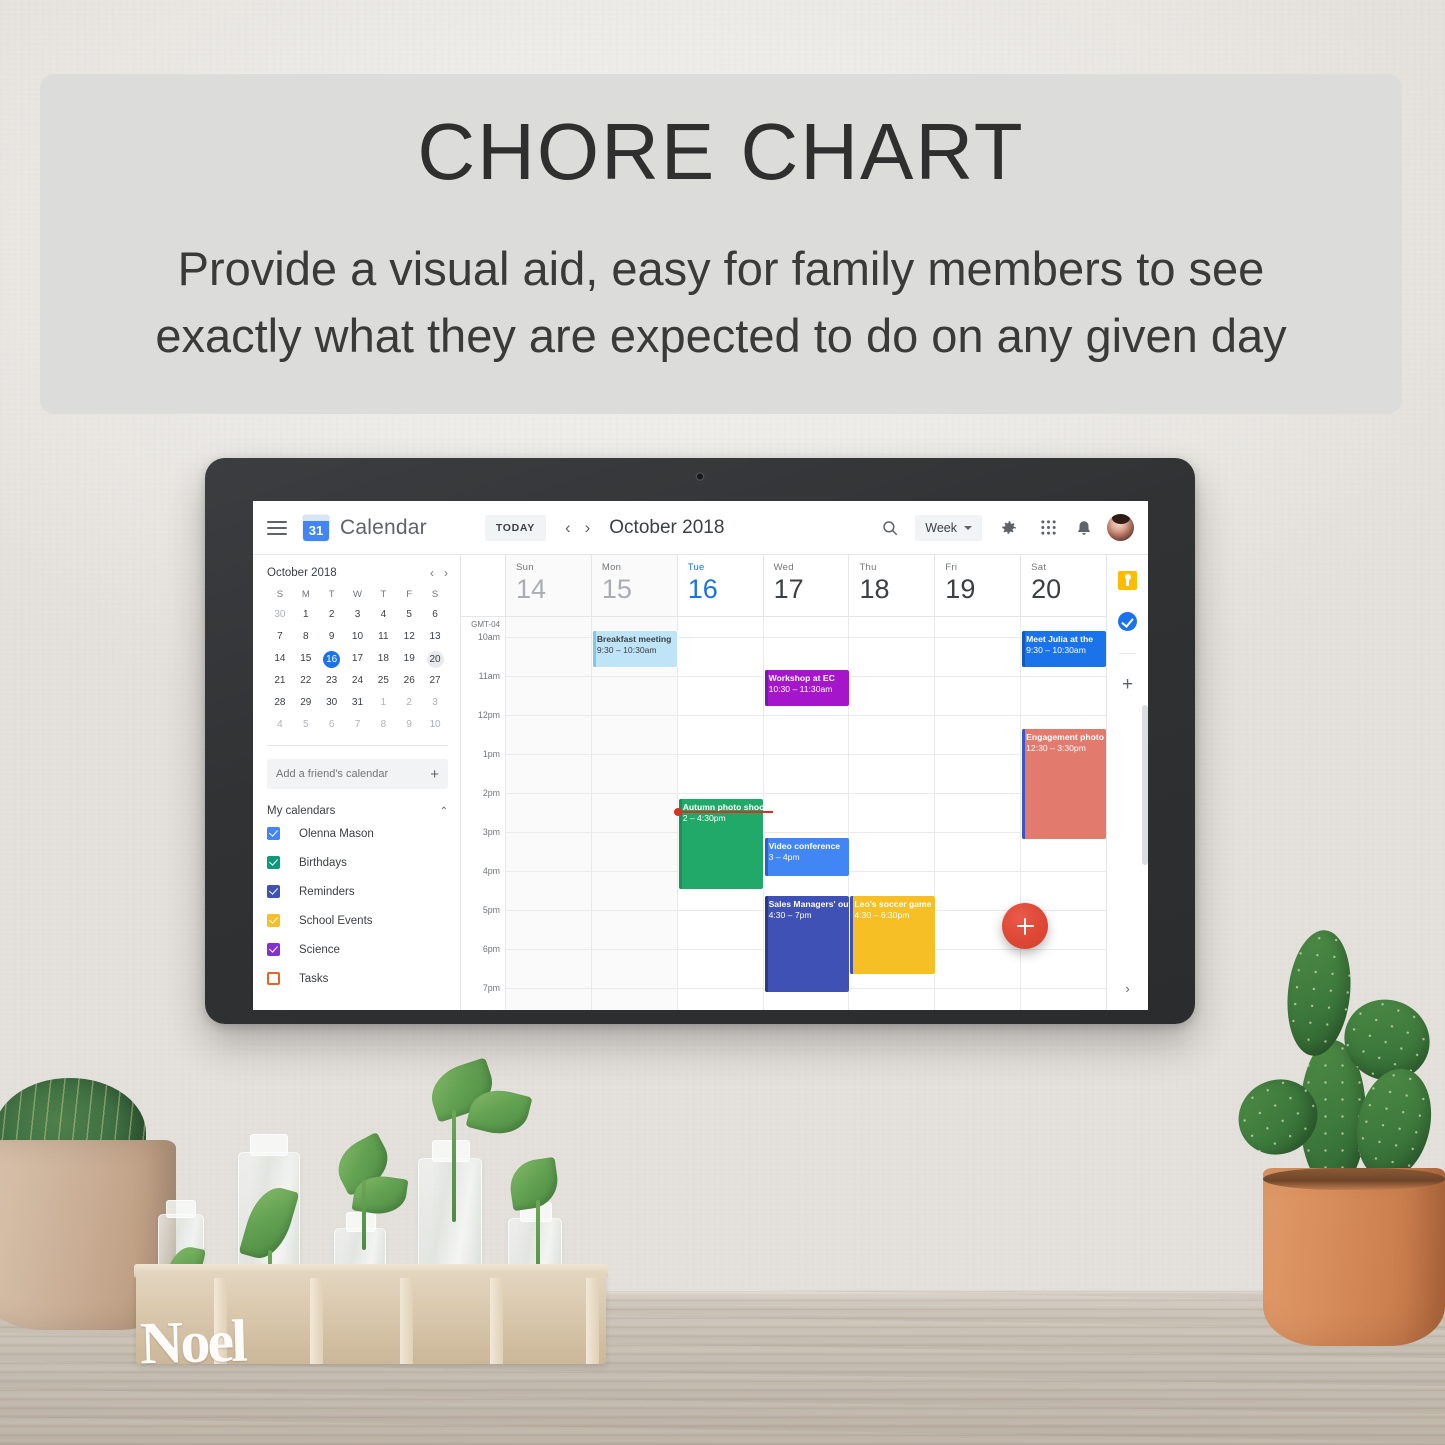 The image size is (1445, 1445). I want to click on day-header-number: 14, so click(553, 589).